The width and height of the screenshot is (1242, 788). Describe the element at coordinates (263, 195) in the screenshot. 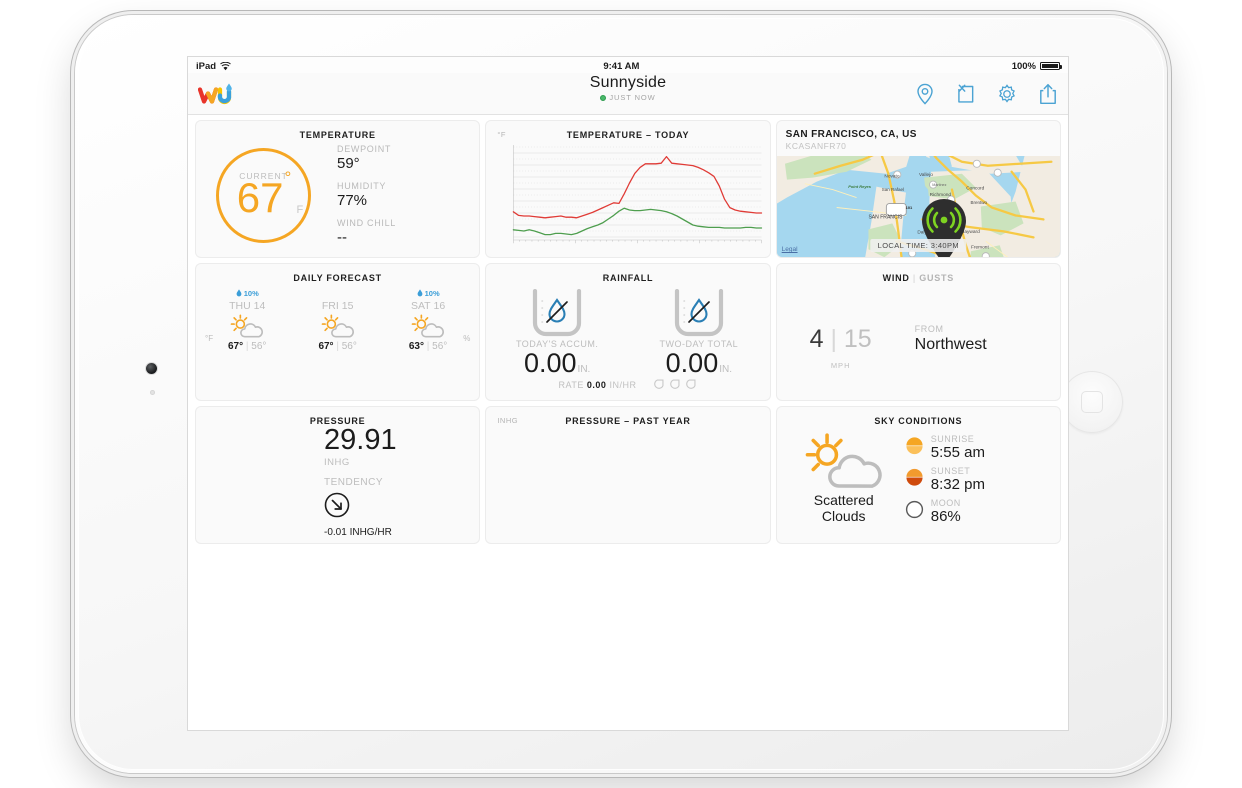

I see `temperature-ring: CURRENT 67° F` at that location.